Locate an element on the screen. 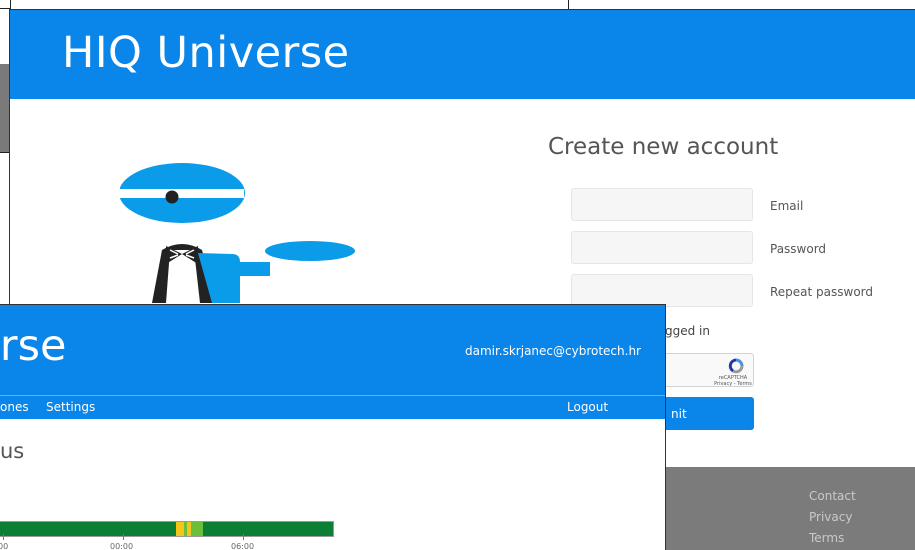 The height and width of the screenshot is (550, 915). dashboard-nav: ones Settings Logout is located at coordinates (332, 407).